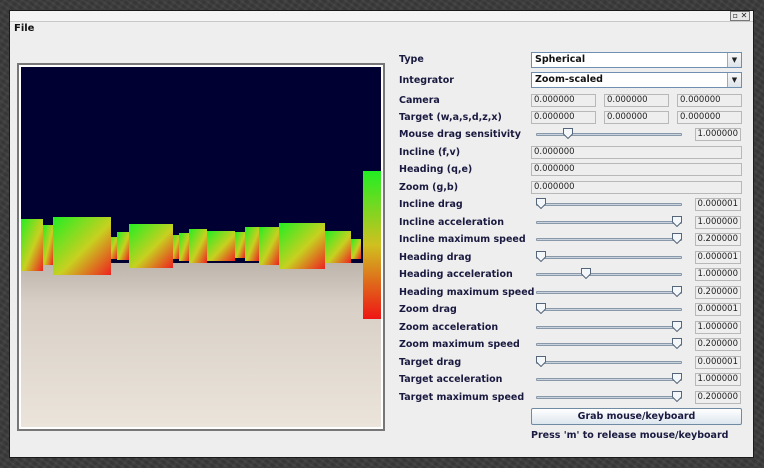 This screenshot has height=468, width=764. Describe the element at coordinates (436, 169) in the screenshot. I see `heading-label: Heading (q,e)` at that location.